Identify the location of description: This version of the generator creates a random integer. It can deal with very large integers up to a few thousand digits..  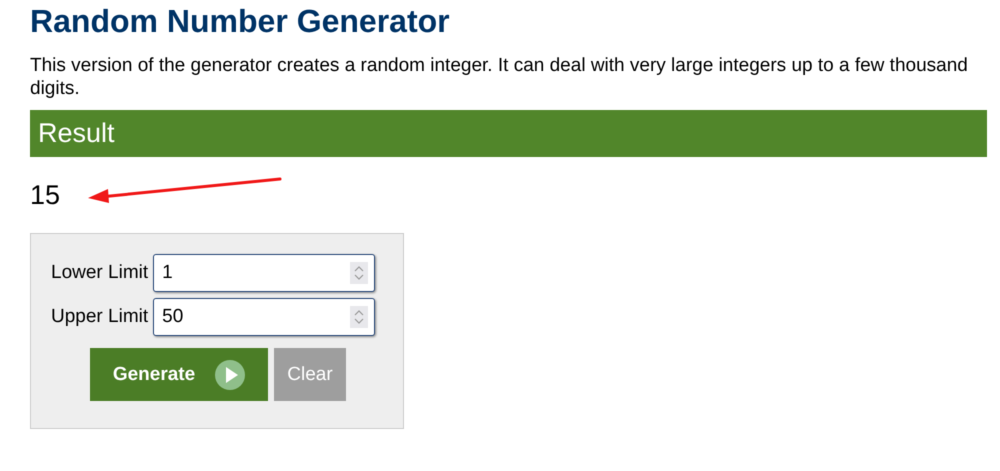
(499, 77).